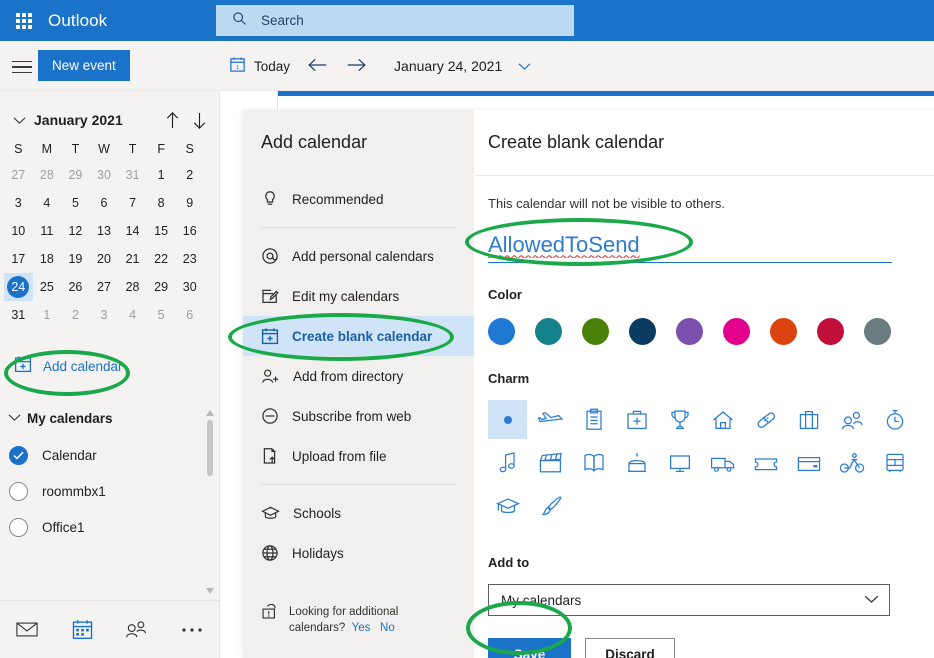 The height and width of the screenshot is (658, 934). Describe the element at coordinates (851, 419) in the screenshot. I see `charm-option-people` at that location.